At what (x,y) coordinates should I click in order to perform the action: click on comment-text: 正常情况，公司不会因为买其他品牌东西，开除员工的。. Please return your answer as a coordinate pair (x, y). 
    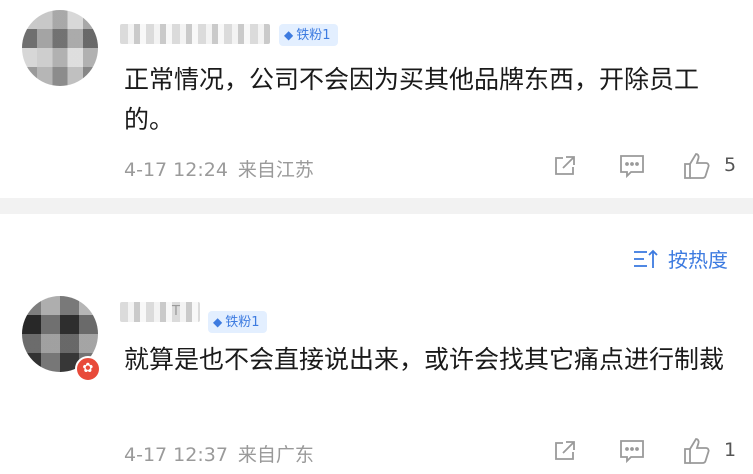
    Looking at the image, I should click on (412, 99).